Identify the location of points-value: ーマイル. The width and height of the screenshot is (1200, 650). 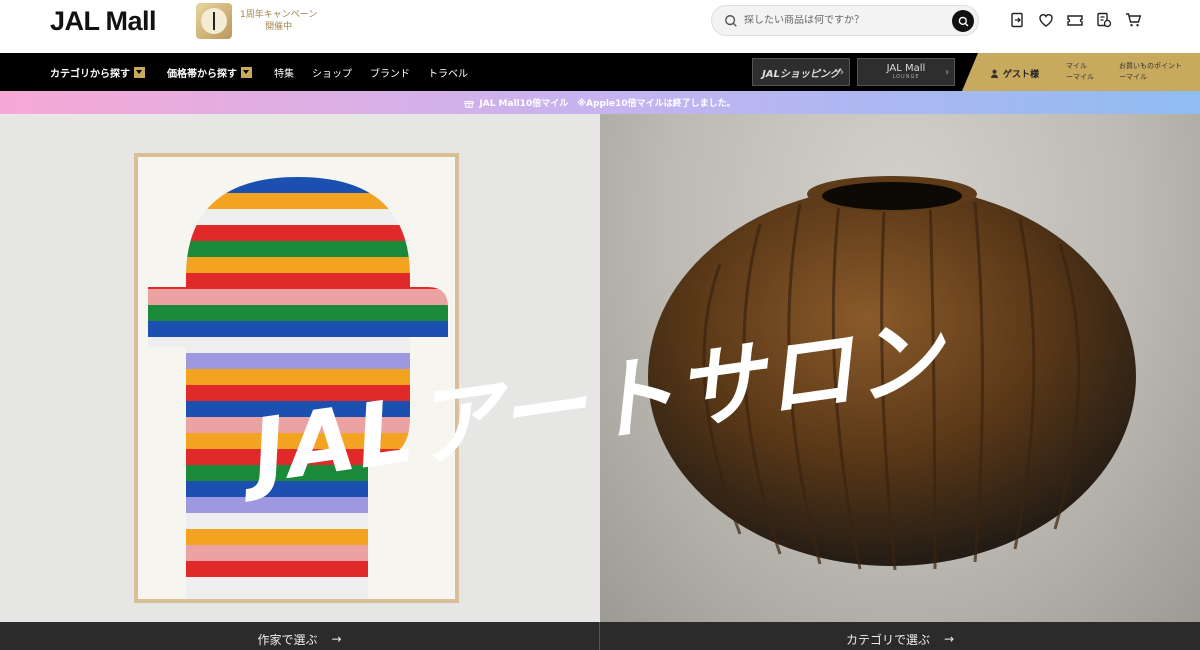
(1133, 77).